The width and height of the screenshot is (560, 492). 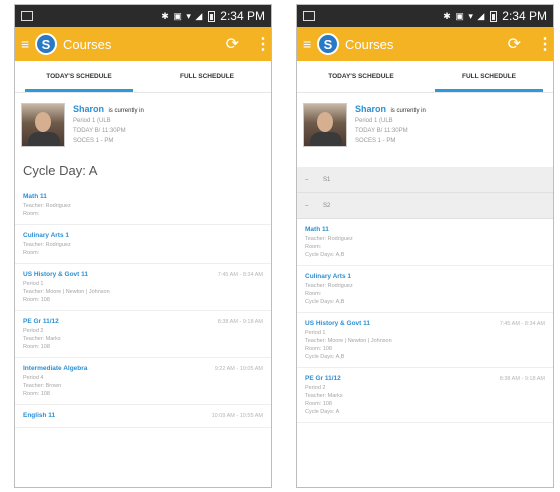 What do you see at coordinates (143, 205) in the screenshot?
I see `course-item: Math 11 Teacher: Rodriguez Room:` at bounding box center [143, 205].